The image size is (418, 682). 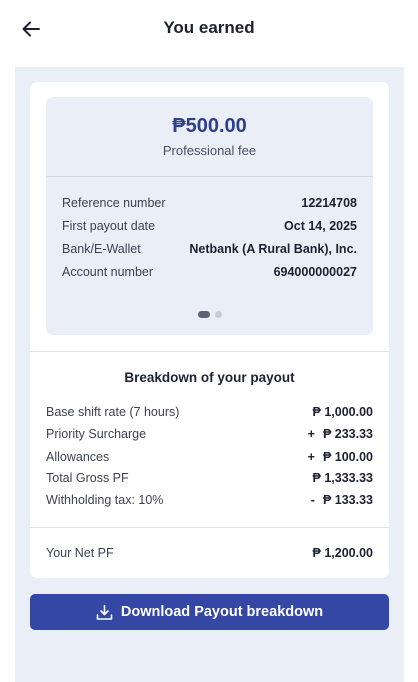 What do you see at coordinates (209, 478) in the screenshot?
I see `breakdown-row: Total Gross PF ₱ 1,333.33` at bounding box center [209, 478].